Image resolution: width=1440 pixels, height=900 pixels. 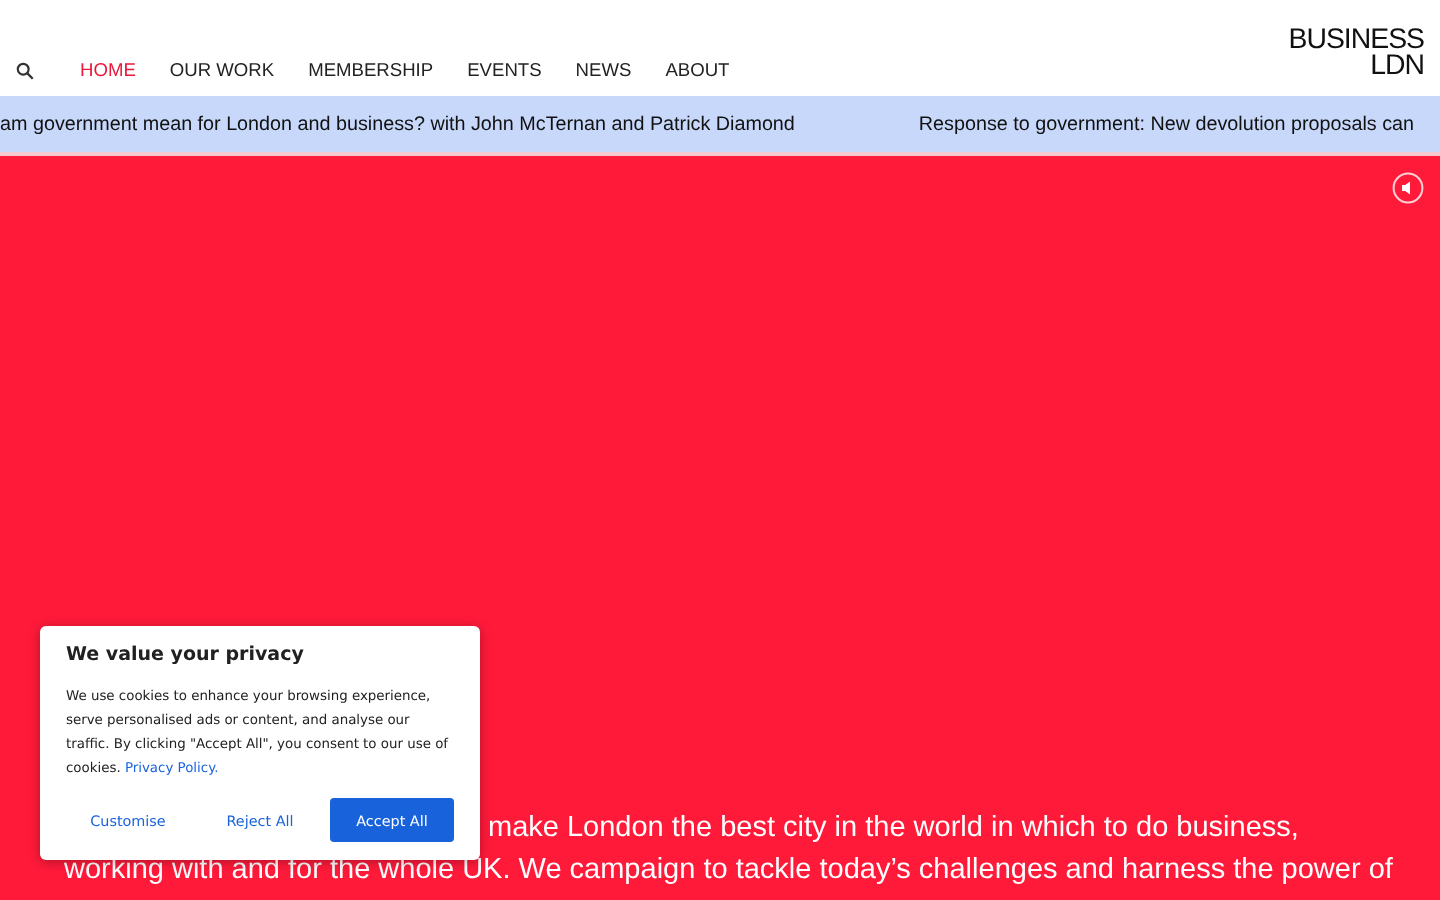 I want to click on ticker-link: Response to government: New devolution proposals can, so click(x=1166, y=124).